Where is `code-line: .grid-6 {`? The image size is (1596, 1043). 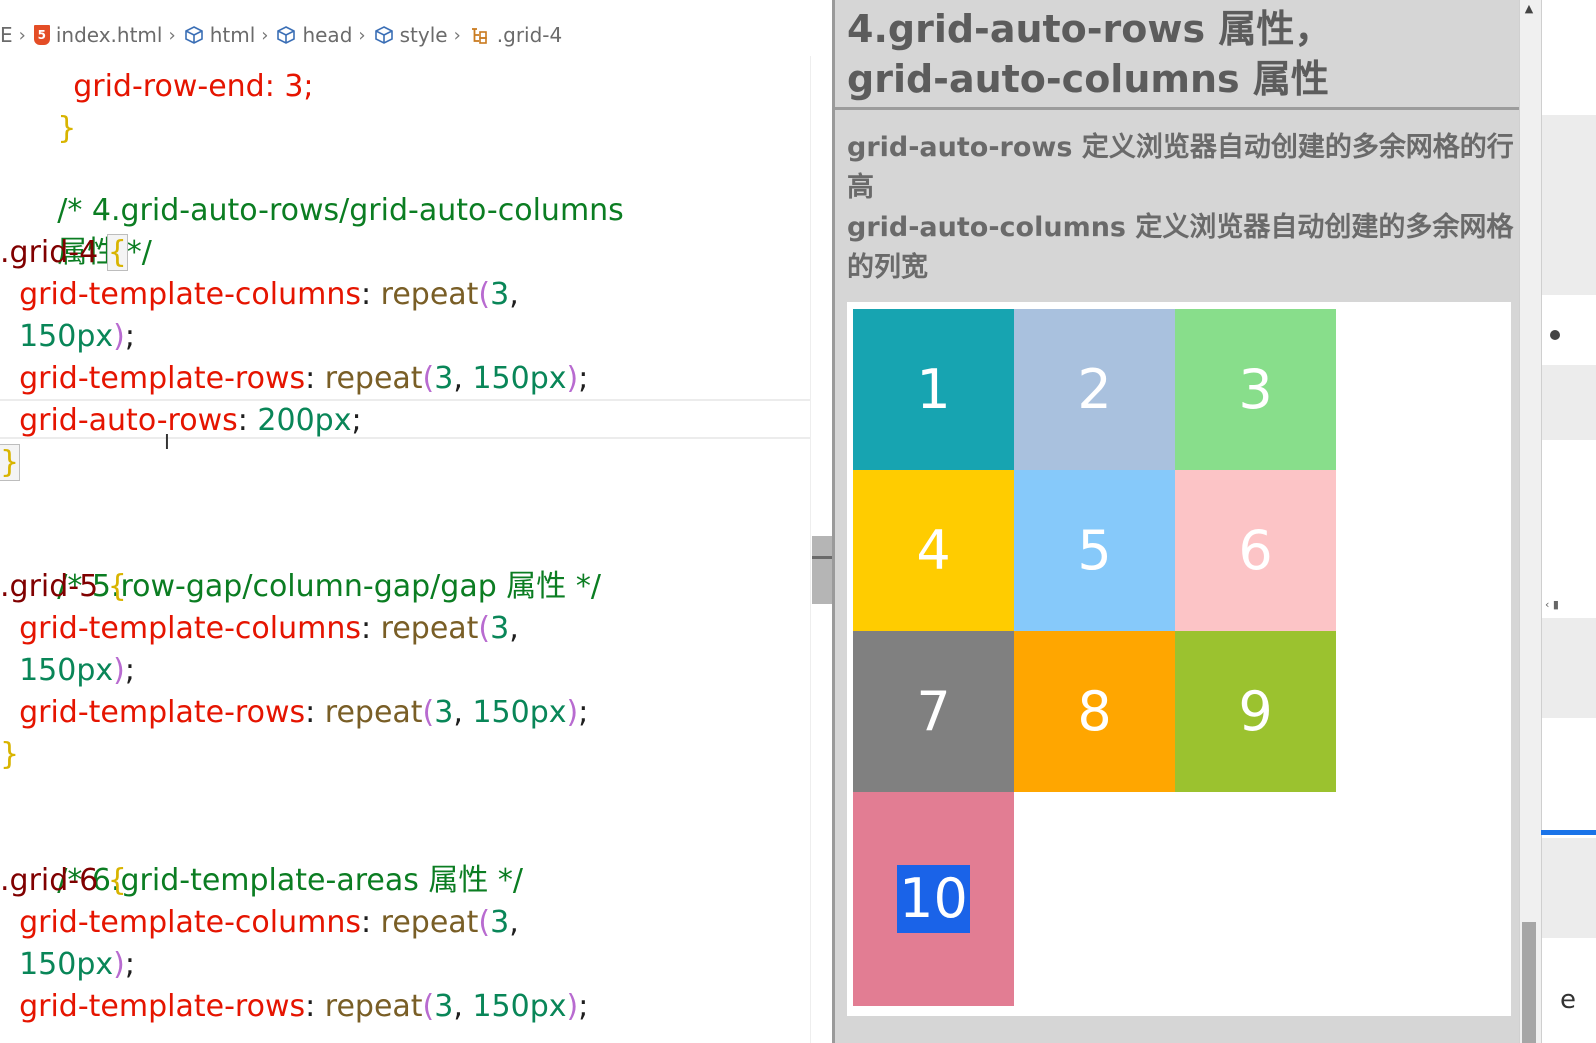
code-line: .grid-6 { is located at coordinates (63, 880).